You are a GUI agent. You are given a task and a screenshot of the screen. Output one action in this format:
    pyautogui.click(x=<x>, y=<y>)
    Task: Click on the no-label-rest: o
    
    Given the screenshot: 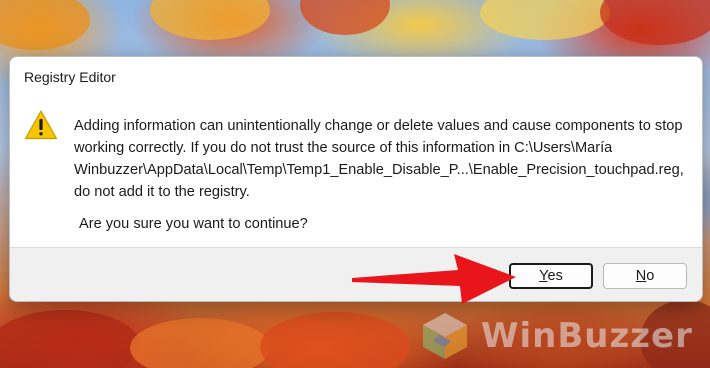 What is the action you would take?
    pyautogui.click(x=650, y=276)
    